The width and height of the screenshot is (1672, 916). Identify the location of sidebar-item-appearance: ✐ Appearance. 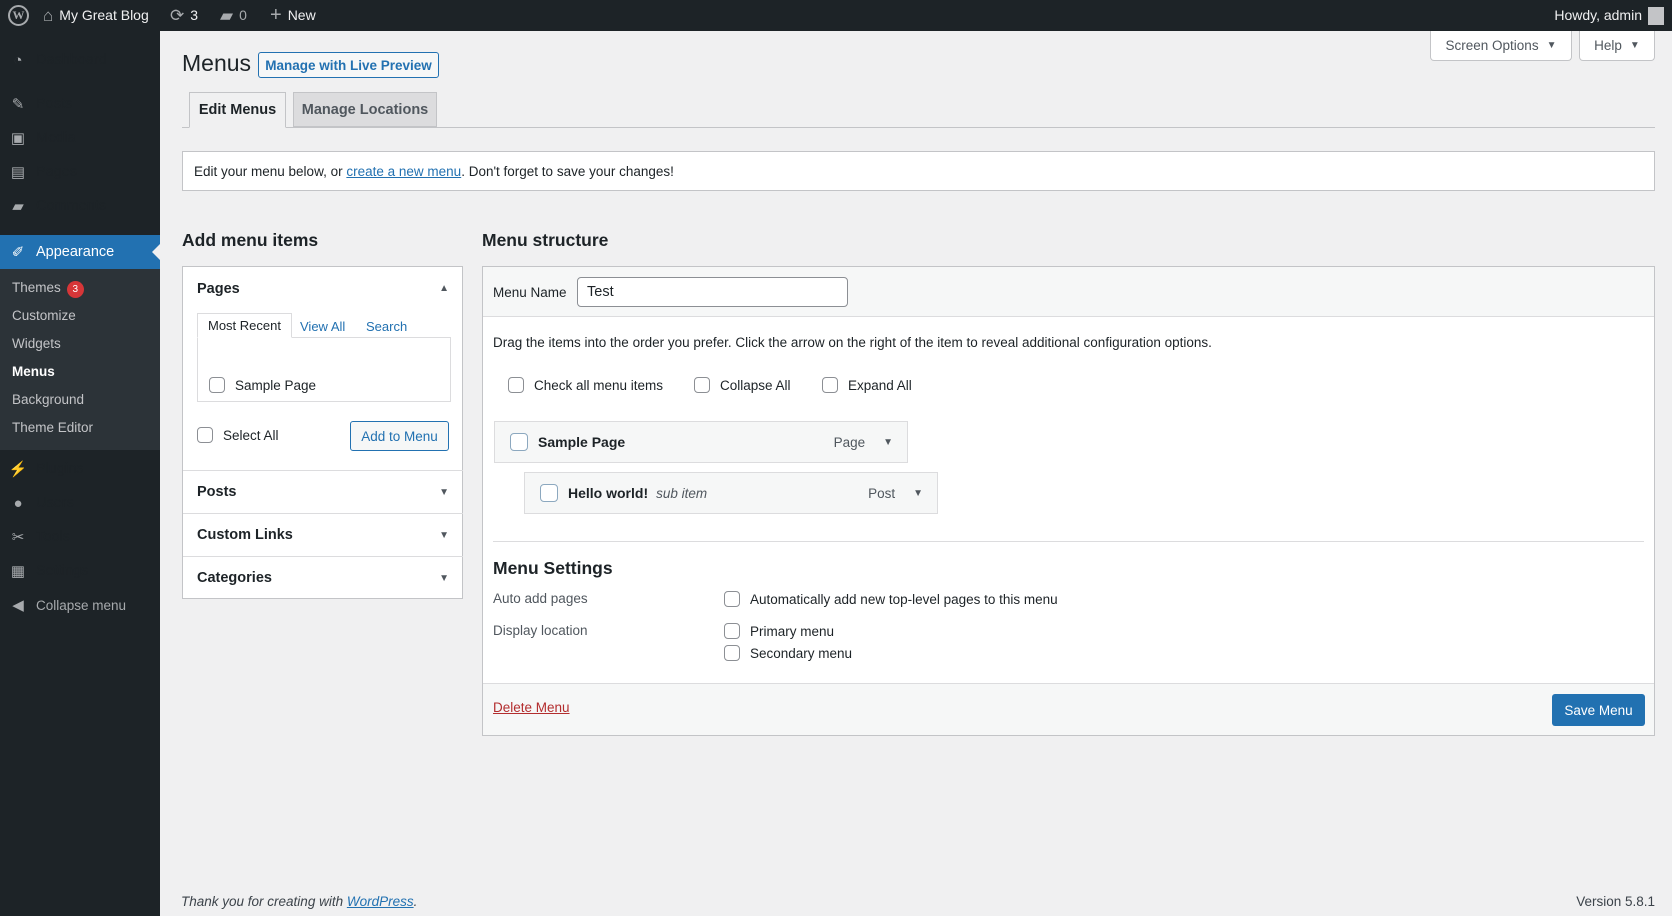
(80, 252).